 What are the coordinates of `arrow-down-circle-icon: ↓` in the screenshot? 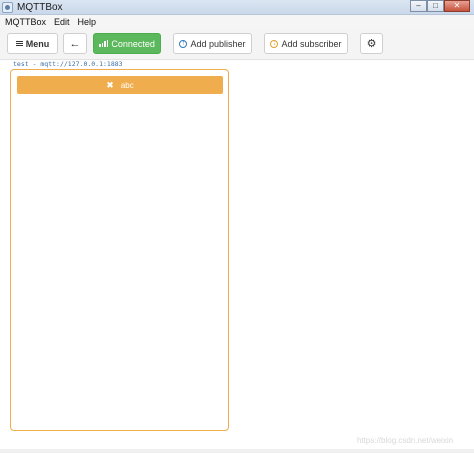 It's located at (274, 43).